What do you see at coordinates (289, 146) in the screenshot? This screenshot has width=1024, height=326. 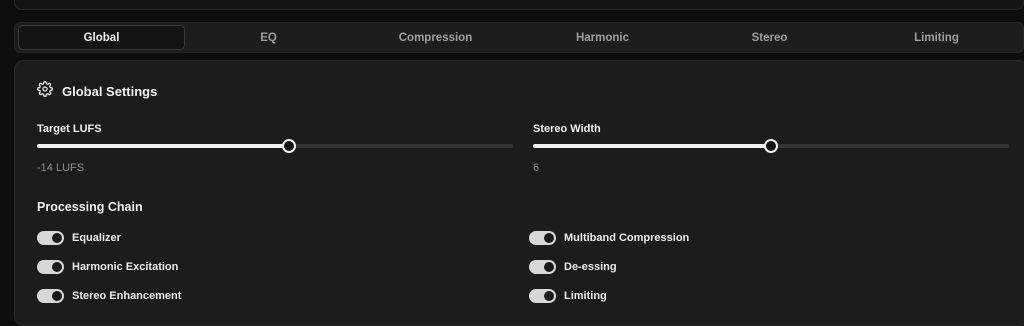 I see `target-lufs-thumb` at bounding box center [289, 146].